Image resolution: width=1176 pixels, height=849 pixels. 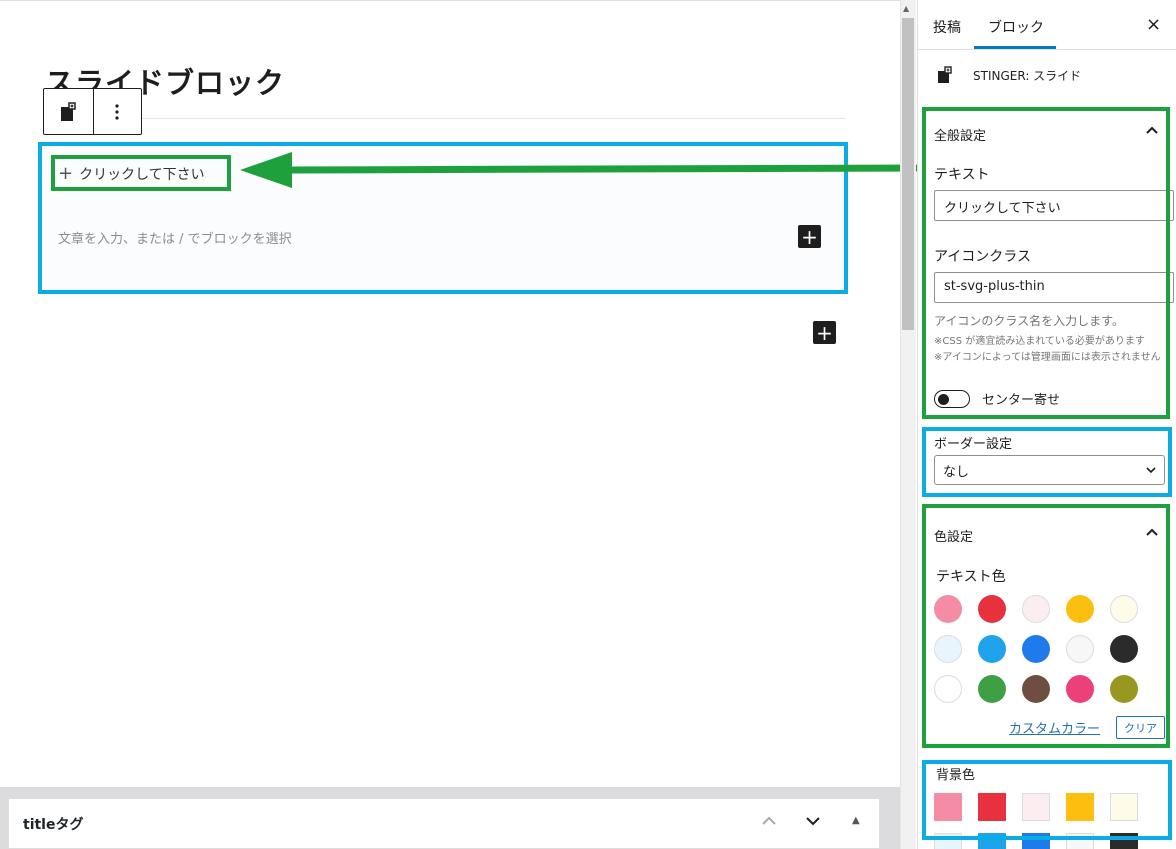 What do you see at coordinates (956, 472) in the screenshot?
I see `border-select-value: なし` at bounding box center [956, 472].